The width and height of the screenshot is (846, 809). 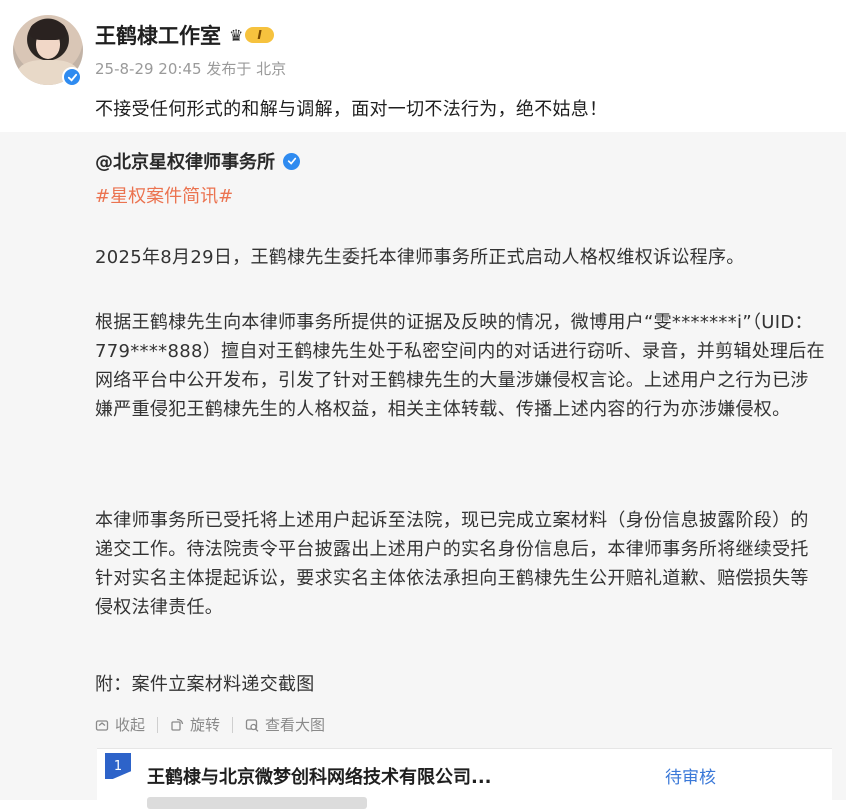 I want to click on timestamp: 25-8-29 20:45, so click(x=148, y=69).